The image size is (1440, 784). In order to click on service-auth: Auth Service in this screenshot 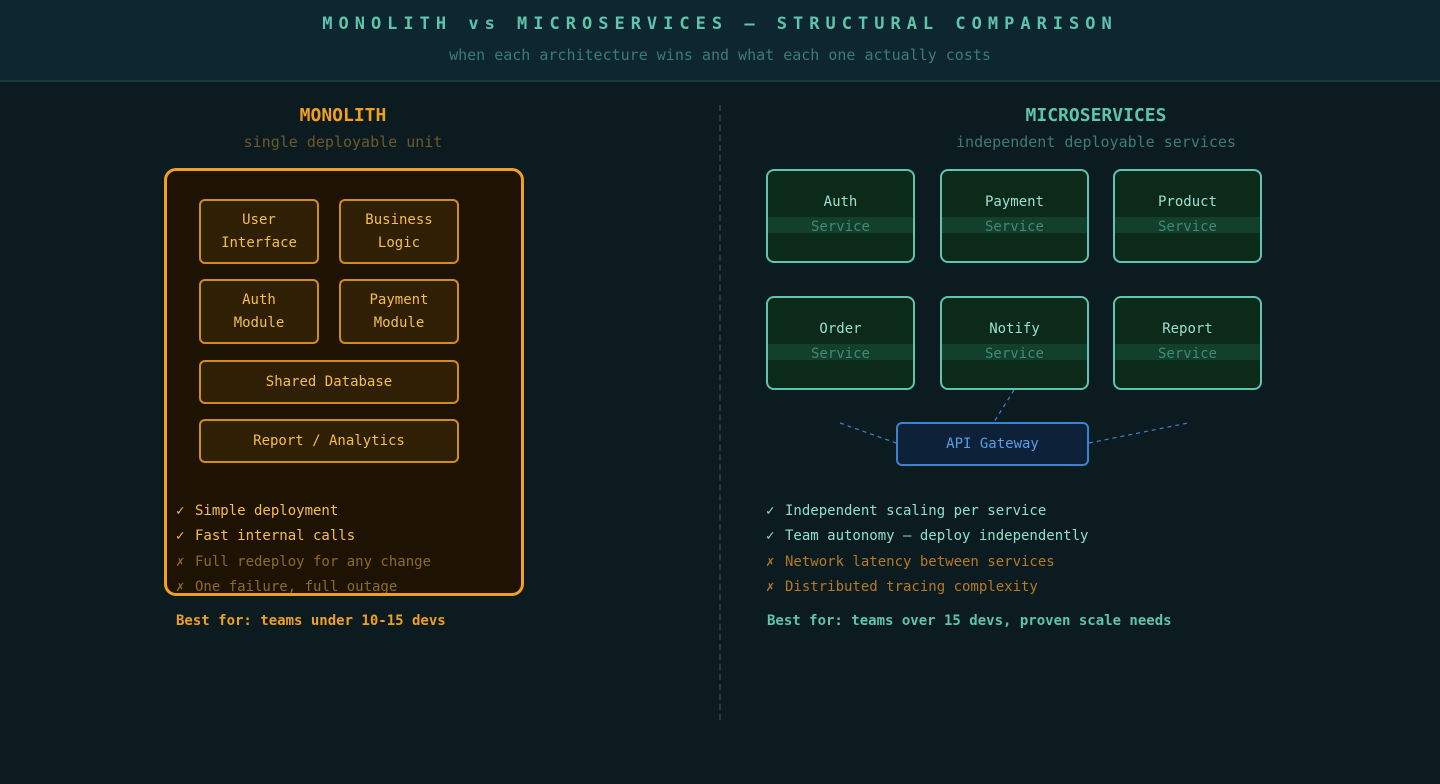, I will do `click(840, 216)`.